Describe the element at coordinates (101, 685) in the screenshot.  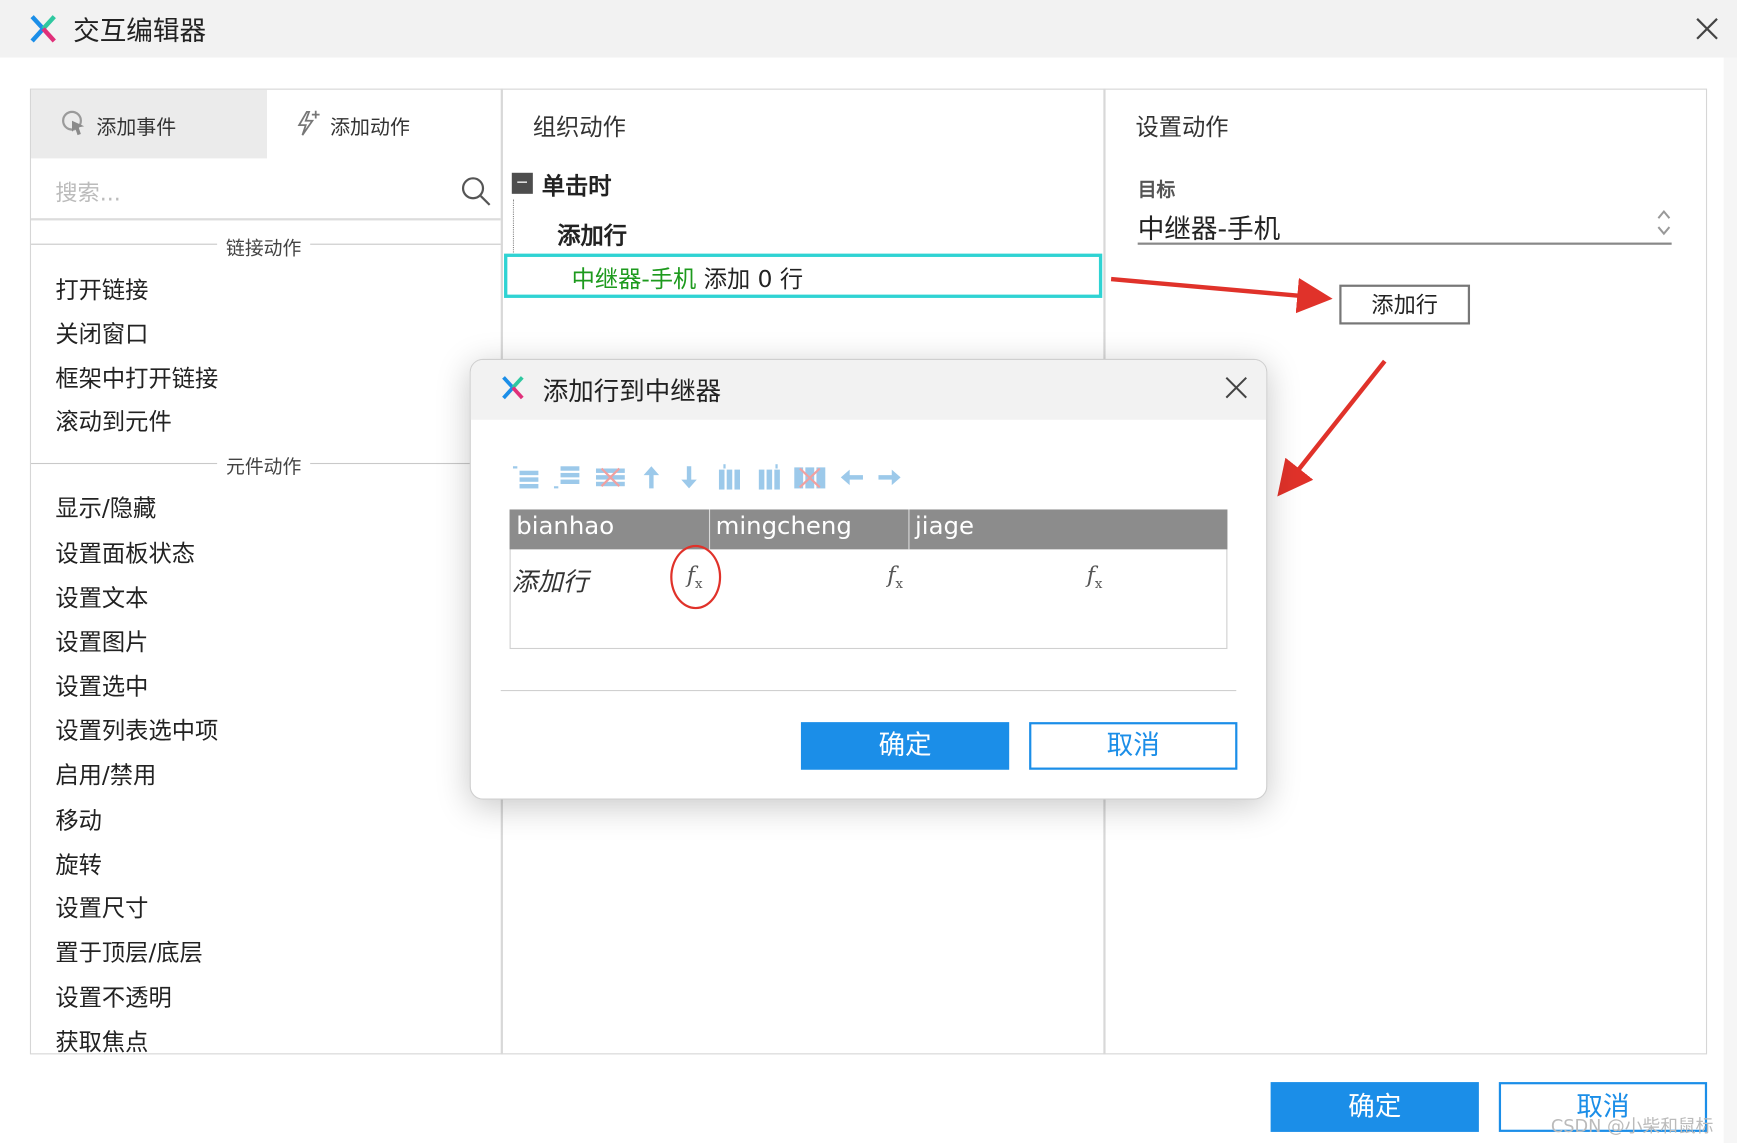
I see `action-set-selected: 设置选中` at that location.